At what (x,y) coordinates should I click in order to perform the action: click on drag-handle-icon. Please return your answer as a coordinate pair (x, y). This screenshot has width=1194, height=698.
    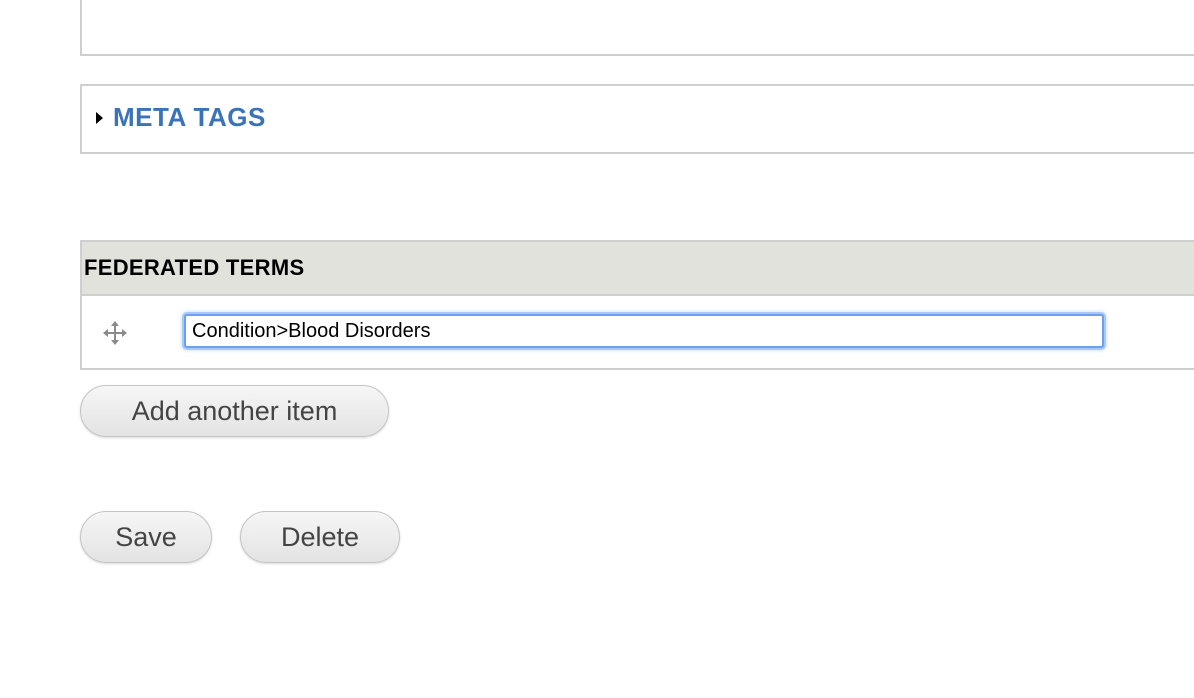
    Looking at the image, I should click on (115, 333).